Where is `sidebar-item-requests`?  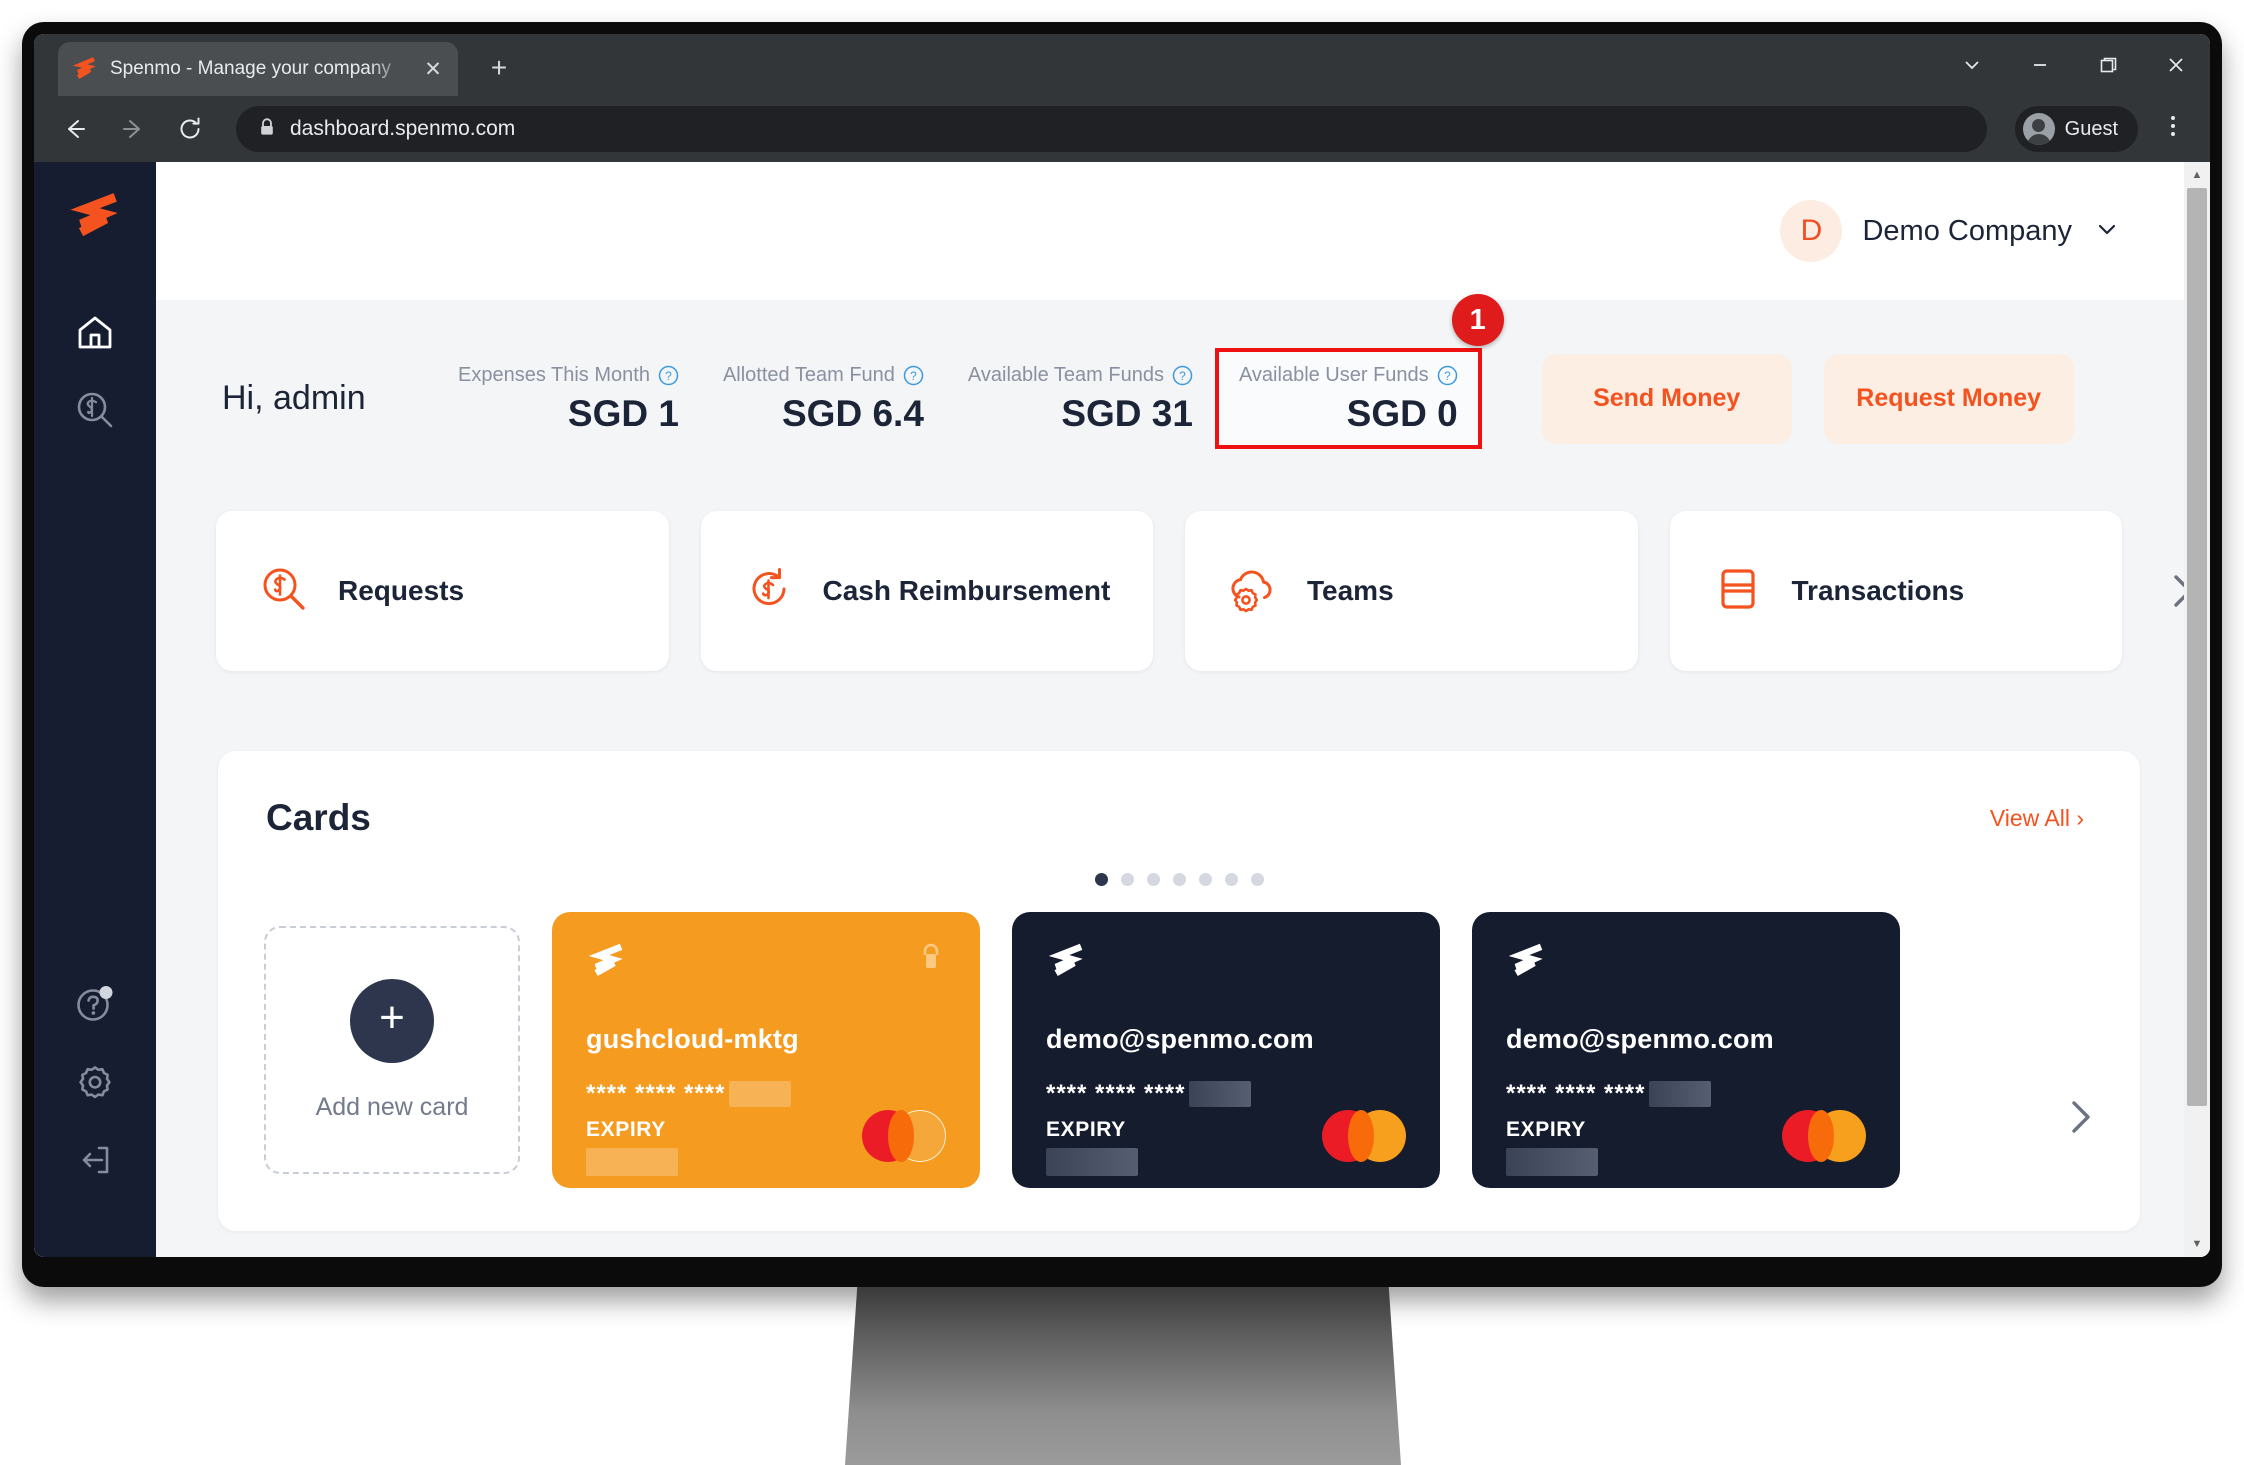
sidebar-item-requests is located at coordinates (95, 412).